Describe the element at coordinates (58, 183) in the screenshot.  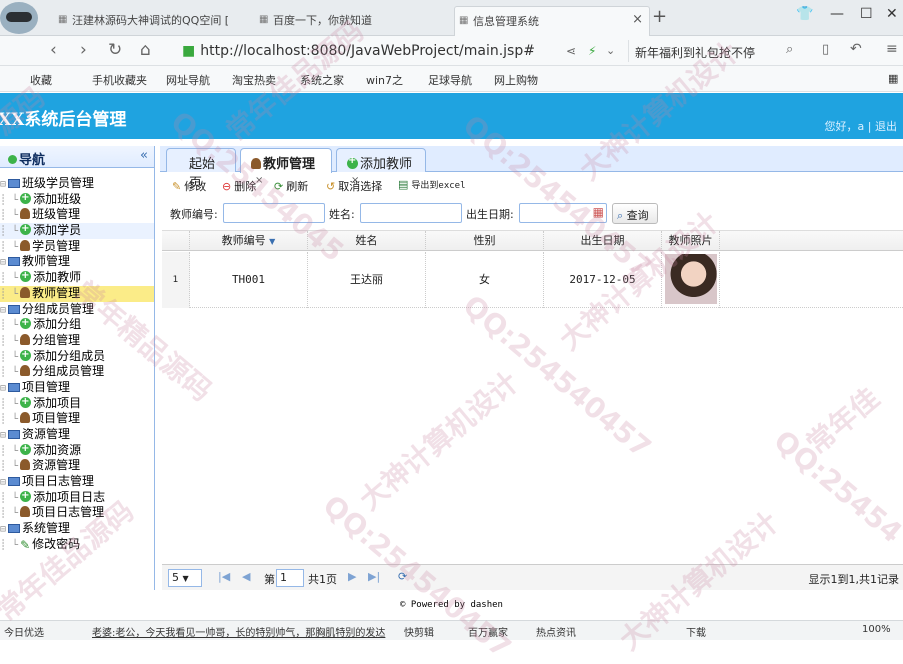
I see `nav-tree-label: 班级学员管理` at that location.